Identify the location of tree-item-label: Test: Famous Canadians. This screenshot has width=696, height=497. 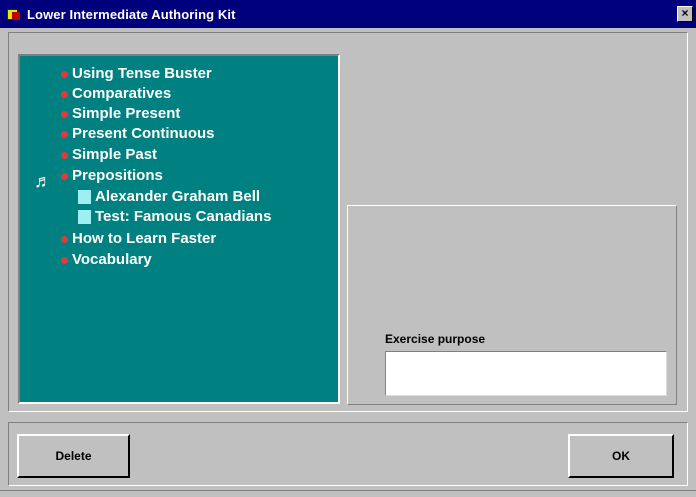
(183, 216).